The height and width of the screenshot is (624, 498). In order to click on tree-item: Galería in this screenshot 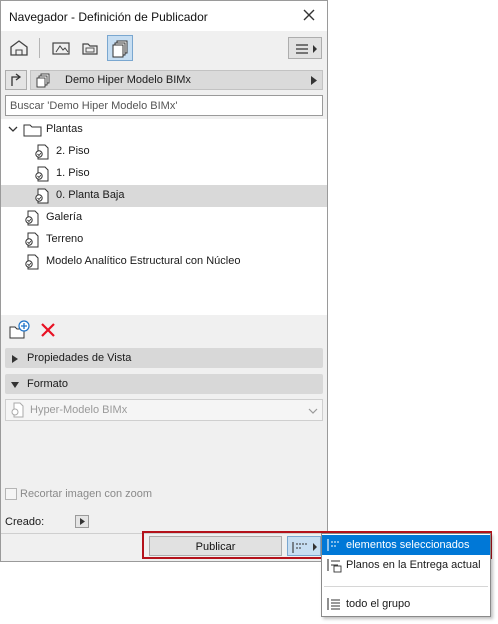, I will do `click(164, 218)`.